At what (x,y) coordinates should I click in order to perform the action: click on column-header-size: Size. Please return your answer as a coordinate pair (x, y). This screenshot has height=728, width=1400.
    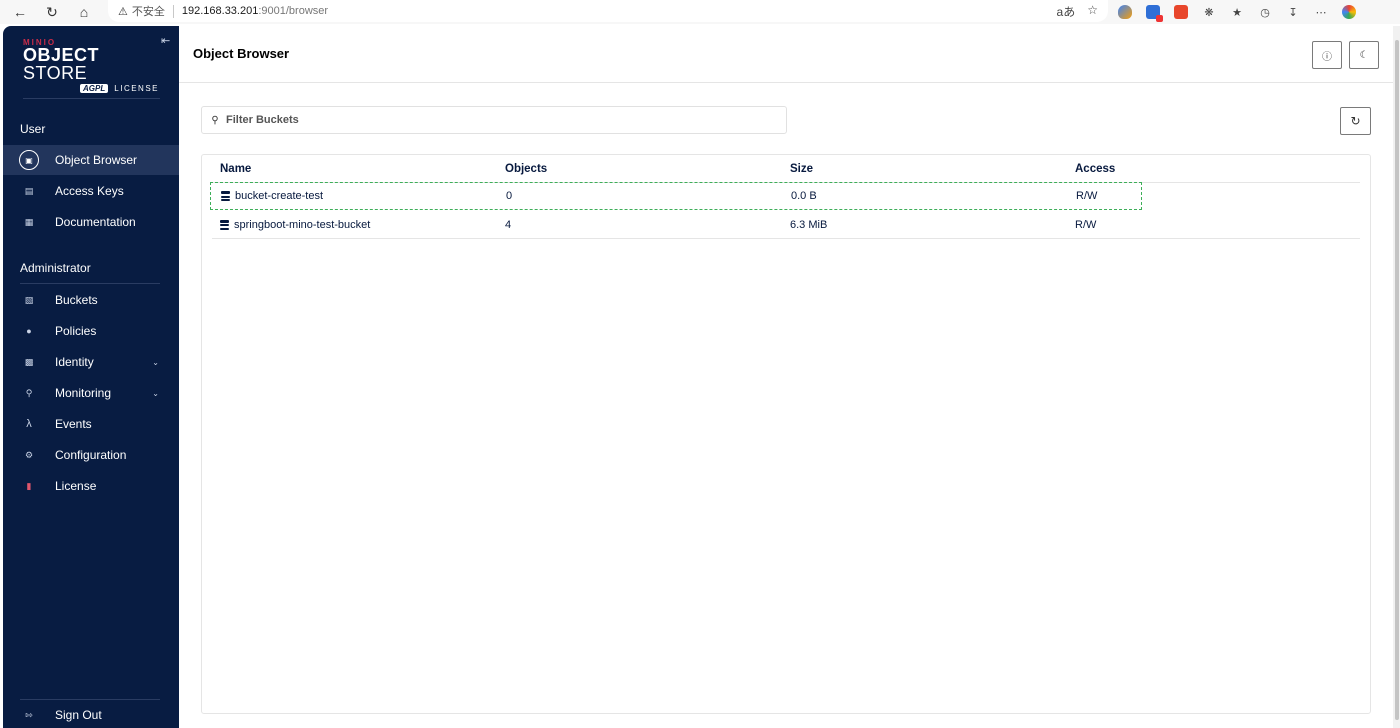
    Looking at the image, I should click on (801, 169).